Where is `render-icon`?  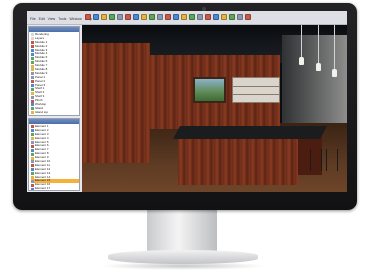 render-icon is located at coordinates (200, 17).